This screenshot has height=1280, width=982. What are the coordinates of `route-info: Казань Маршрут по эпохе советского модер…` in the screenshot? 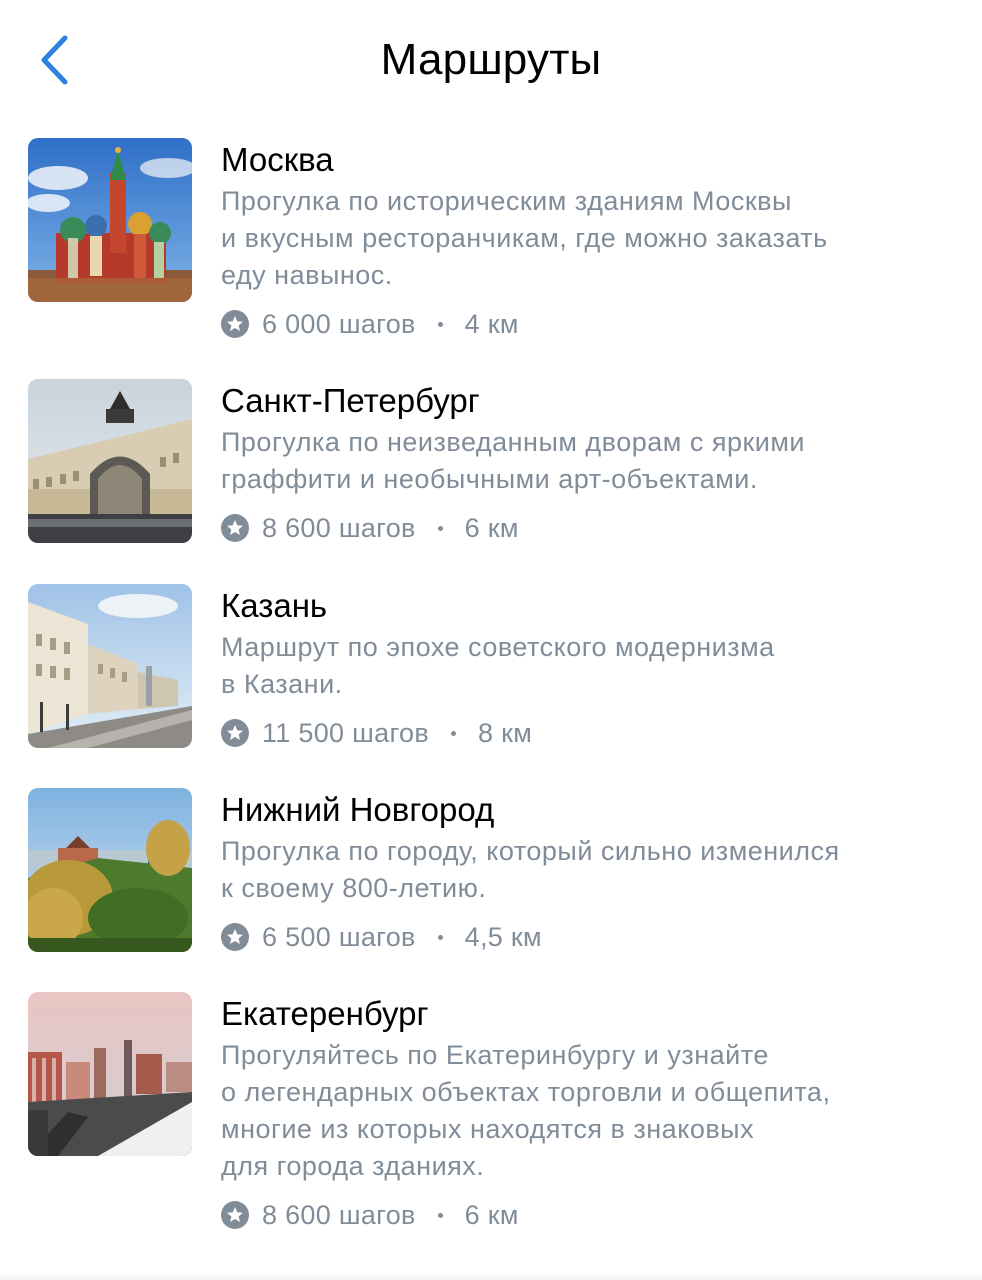 It's located at (591, 669).